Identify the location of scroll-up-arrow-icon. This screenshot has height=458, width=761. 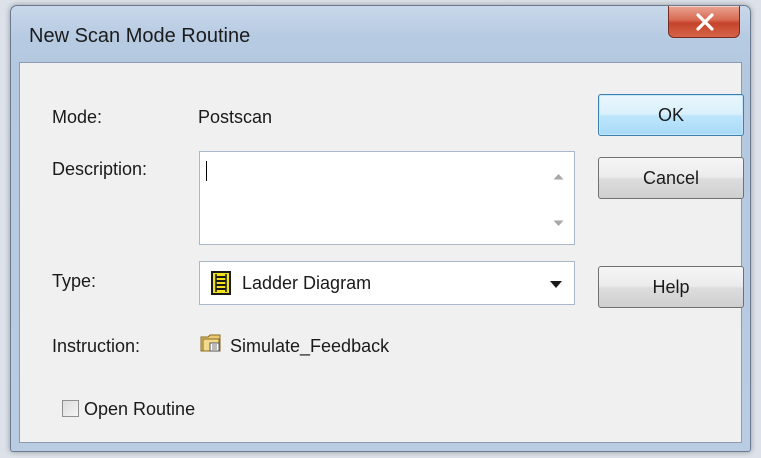
(558, 176).